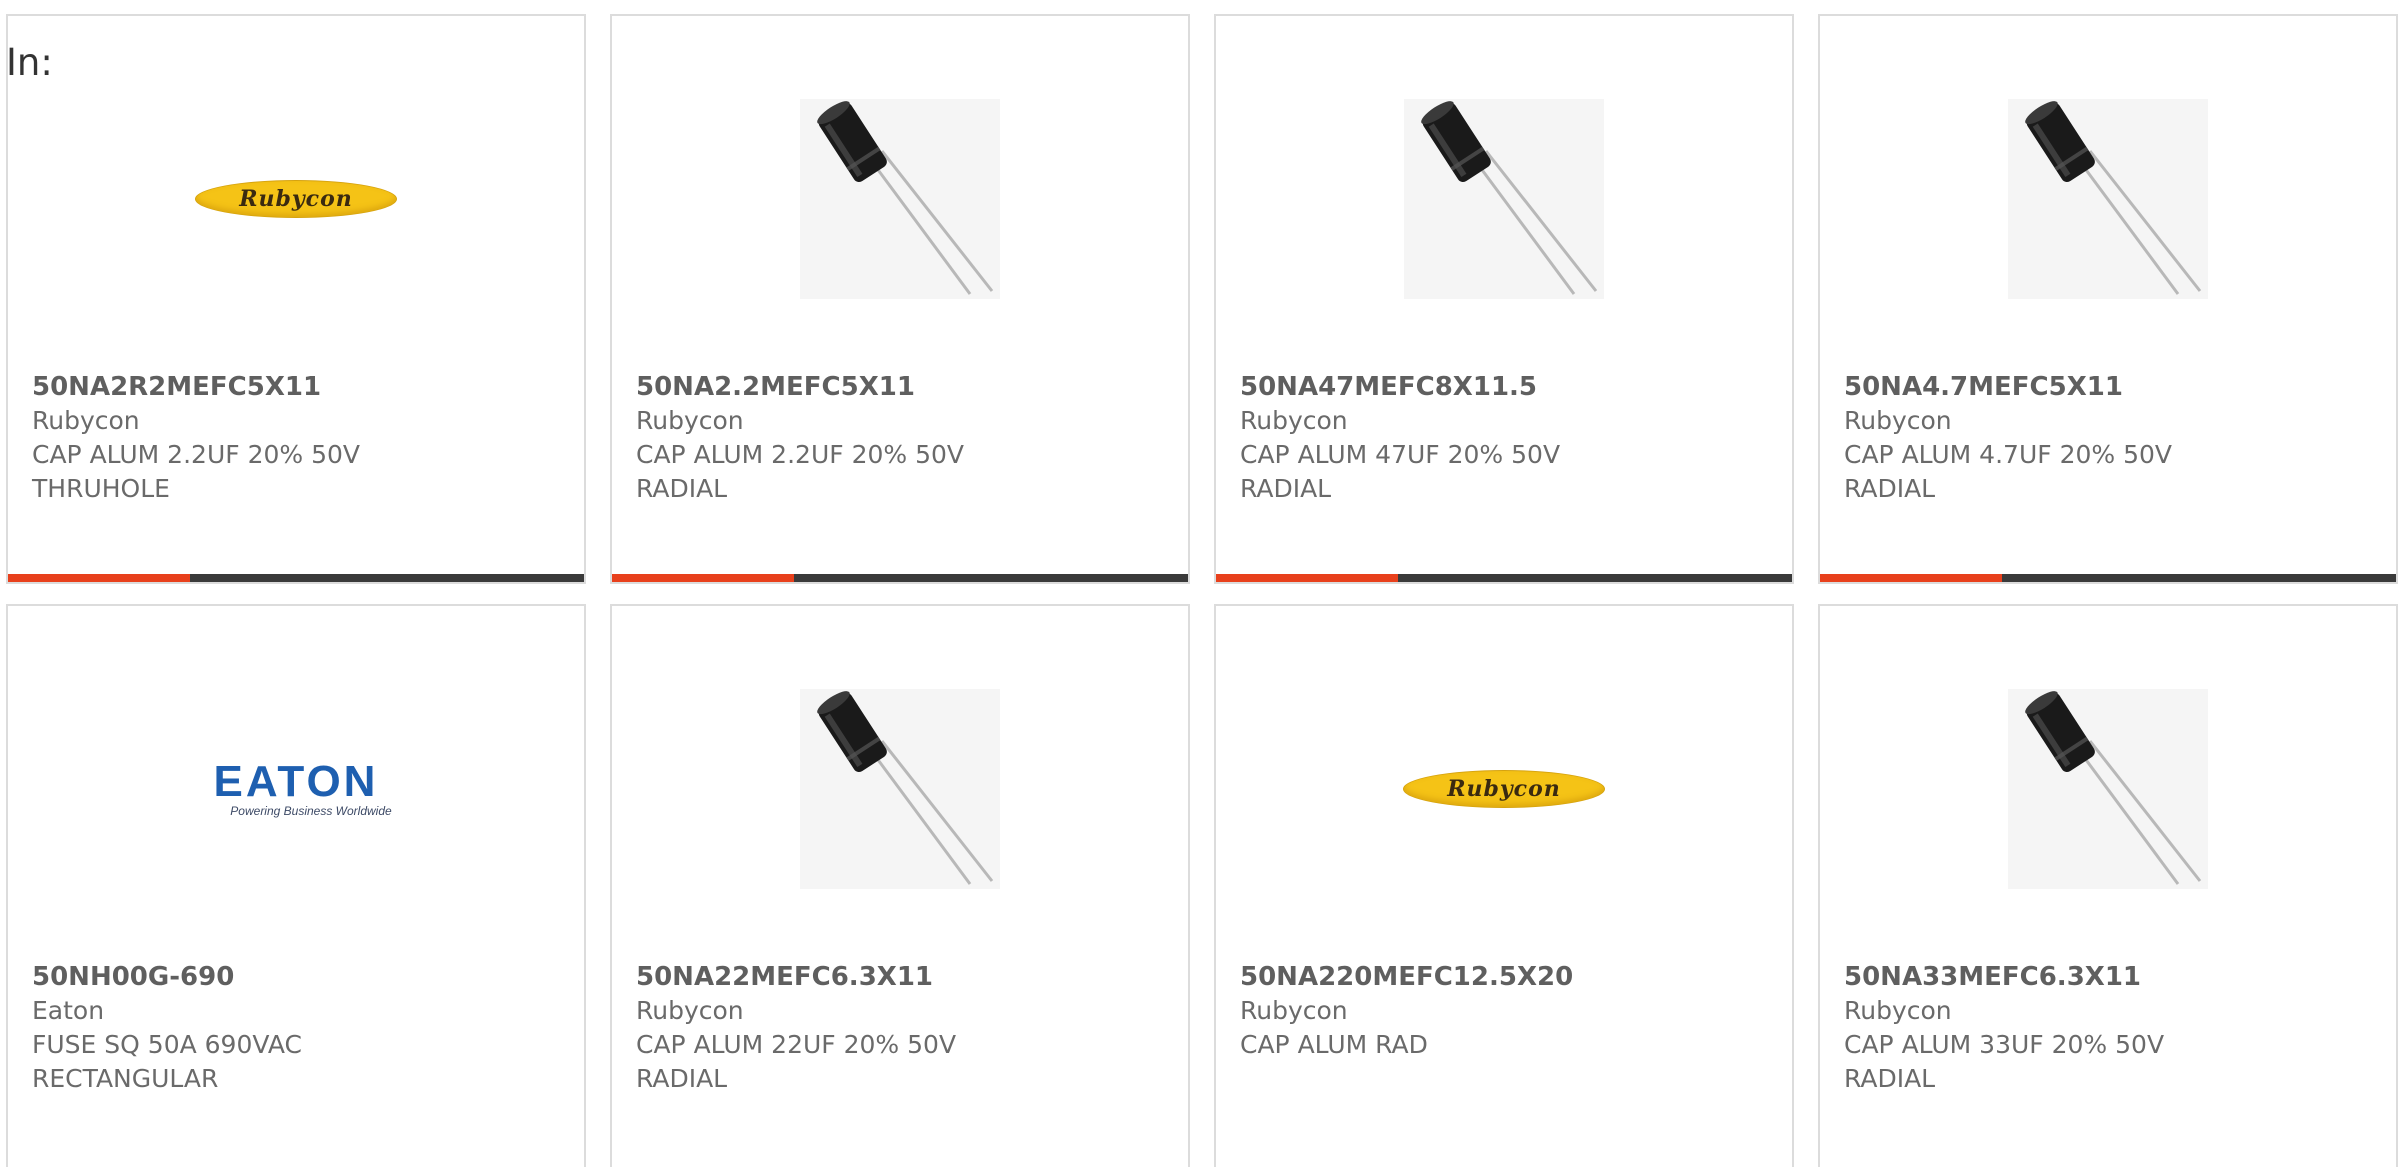  I want to click on description-line-1: FUSE SQ 50A 690VAC, so click(167, 1044).